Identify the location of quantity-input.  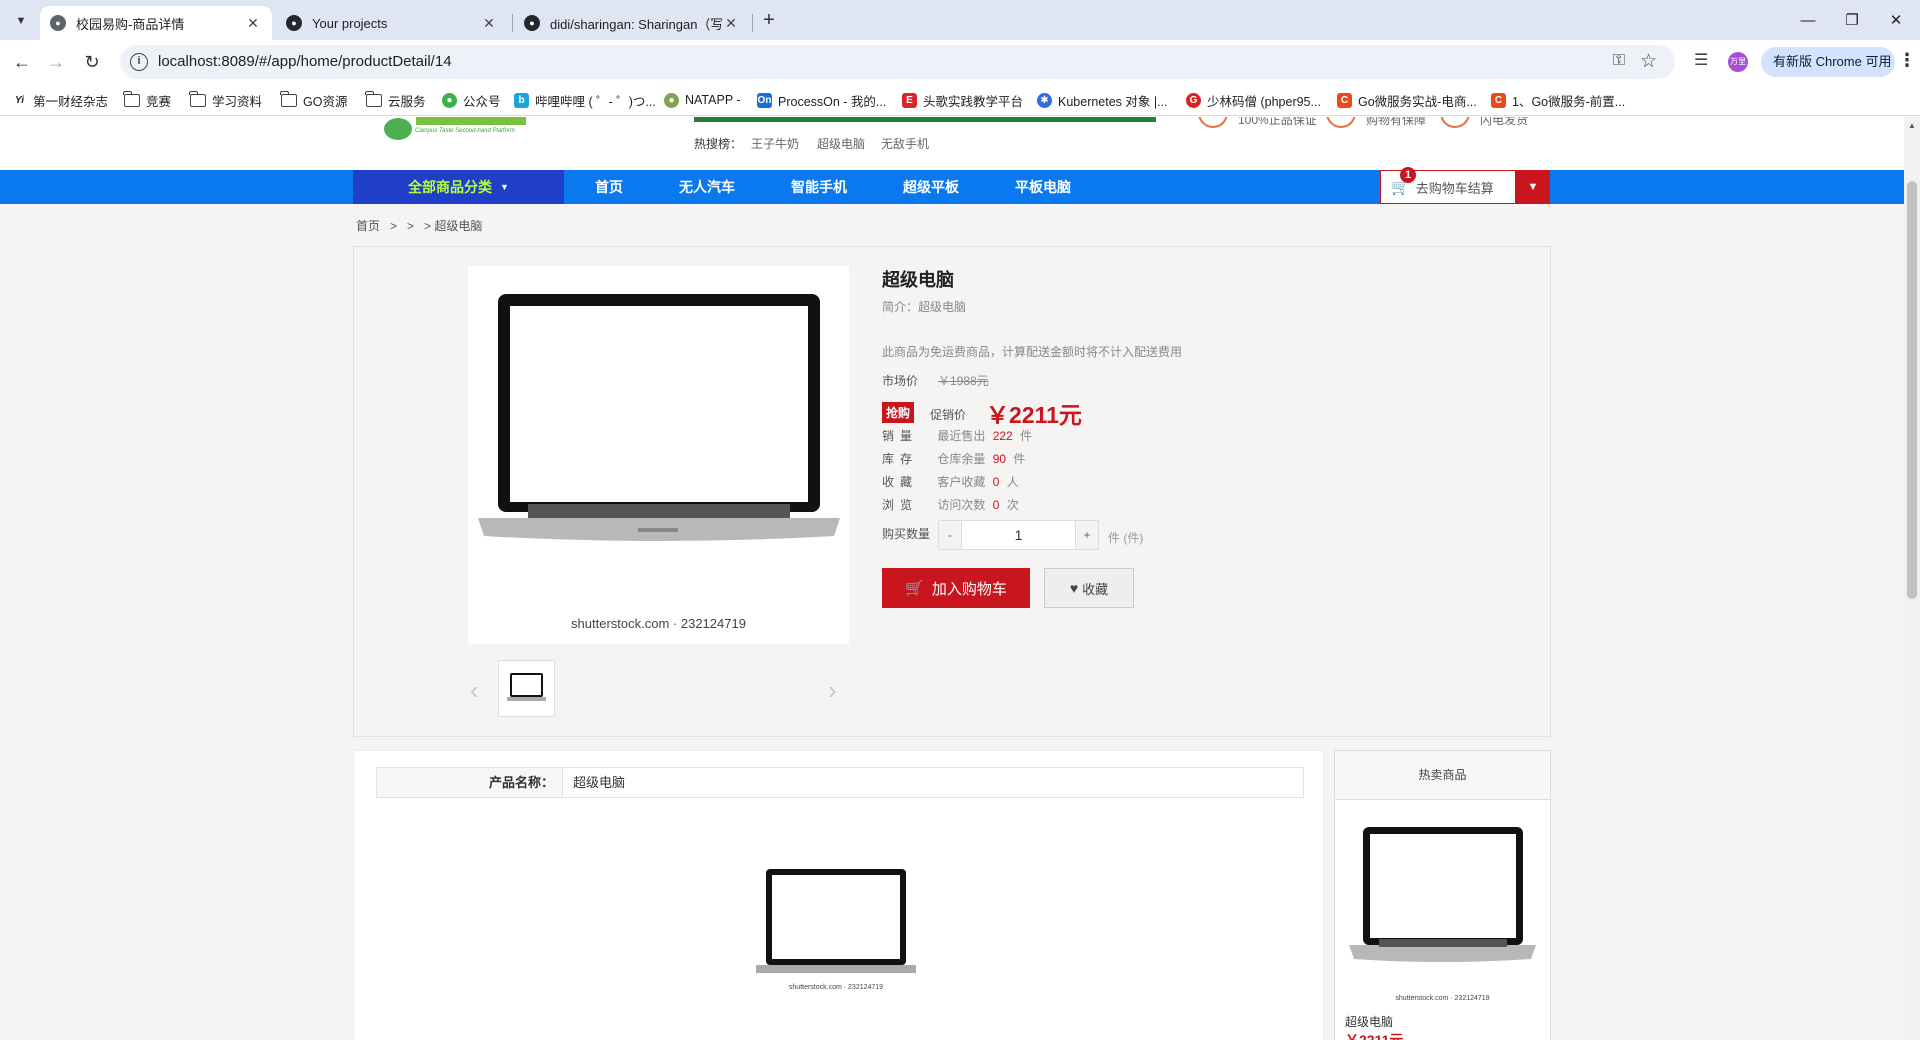
(1018, 535).